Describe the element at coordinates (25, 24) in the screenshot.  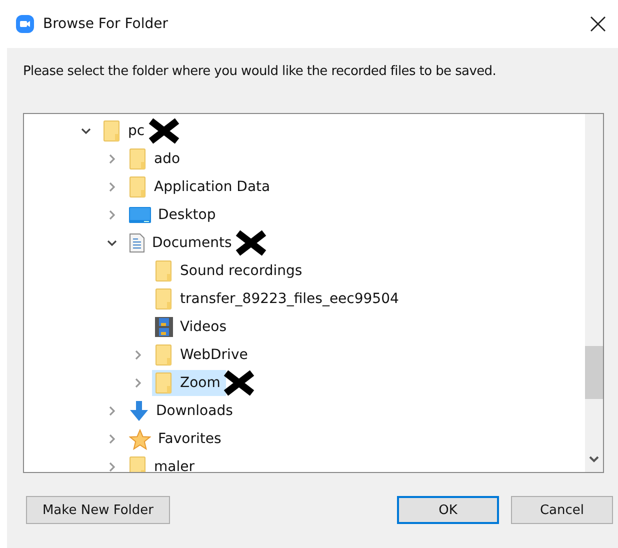
I see `camera-app-icon` at that location.